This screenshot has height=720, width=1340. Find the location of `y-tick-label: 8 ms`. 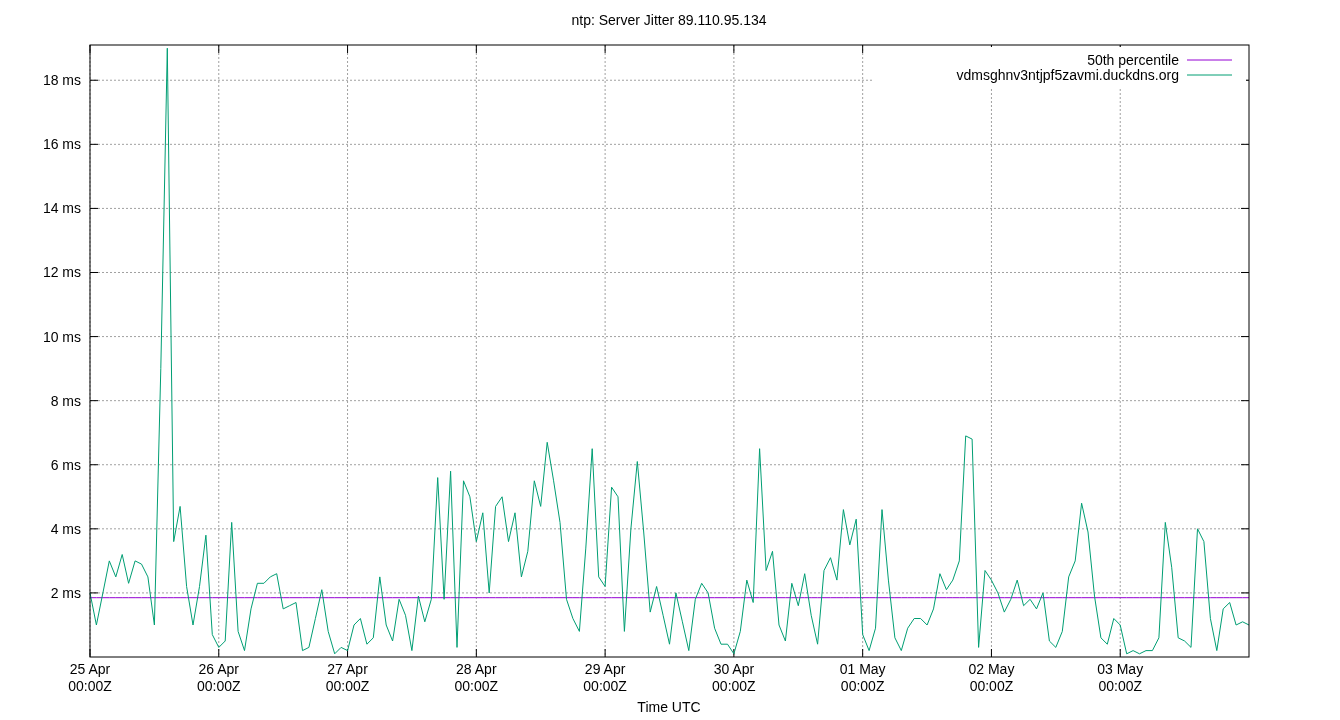

y-tick-label: 8 ms is located at coordinates (65, 400).